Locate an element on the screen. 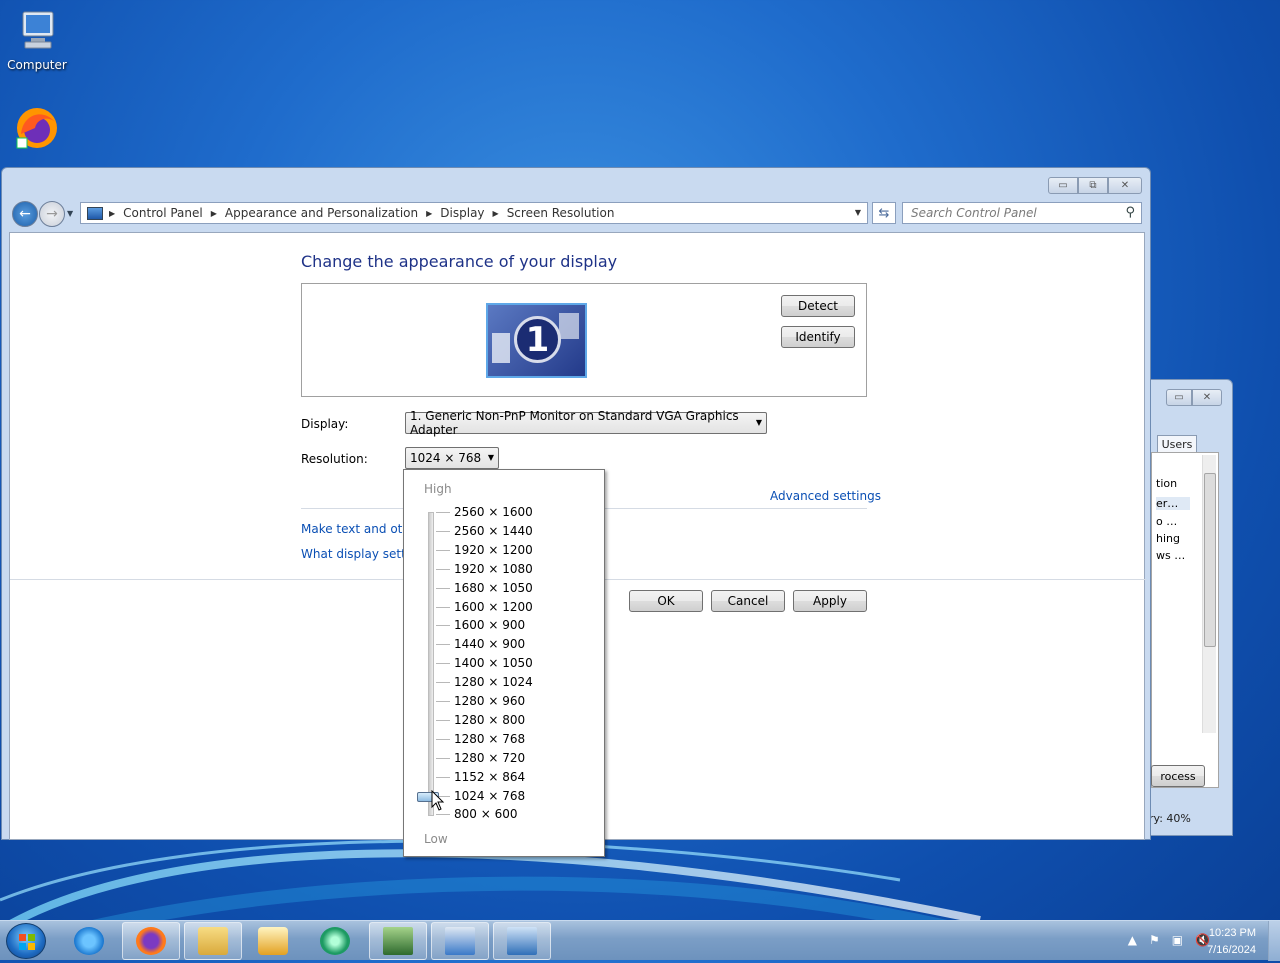 The width and height of the screenshot is (1280, 963). breadcrumb-appearance: Appearance and Personalization is located at coordinates (321, 213).